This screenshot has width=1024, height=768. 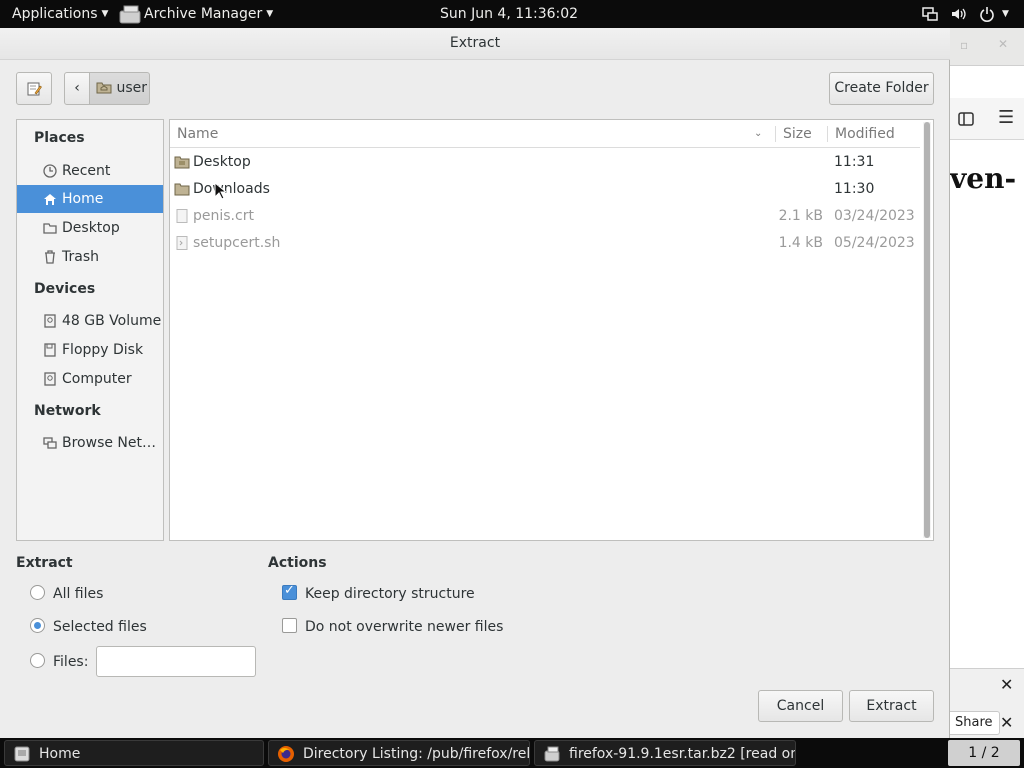 I want to click on chevron-left-icon: ‹, so click(x=77, y=88).